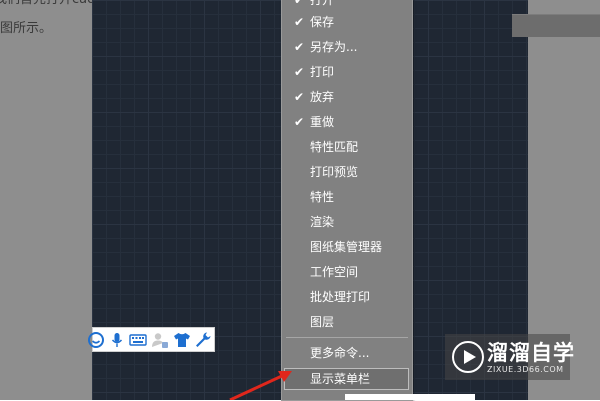 Image resolution: width=600 pixels, height=401 pixels. I want to click on article-line-1: 我们首先打开cad, so click(46, 6).